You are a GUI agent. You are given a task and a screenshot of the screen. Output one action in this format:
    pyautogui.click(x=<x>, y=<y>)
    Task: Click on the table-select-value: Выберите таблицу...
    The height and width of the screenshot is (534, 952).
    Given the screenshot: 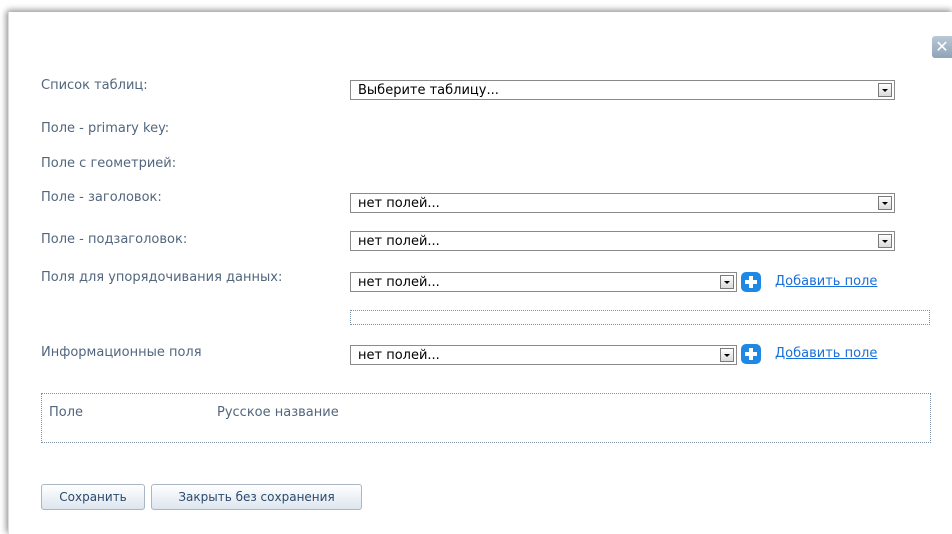 What is the action you would take?
    pyautogui.click(x=428, y=90)
    